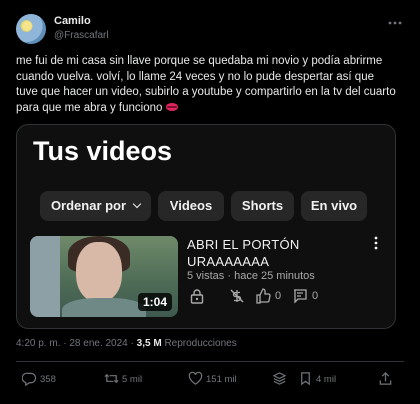 The image size is (420, 404). What do you see at coordinates (315, 296) in the screenshot?
I see `video-comments: 0` at bounding box center [315, 296].